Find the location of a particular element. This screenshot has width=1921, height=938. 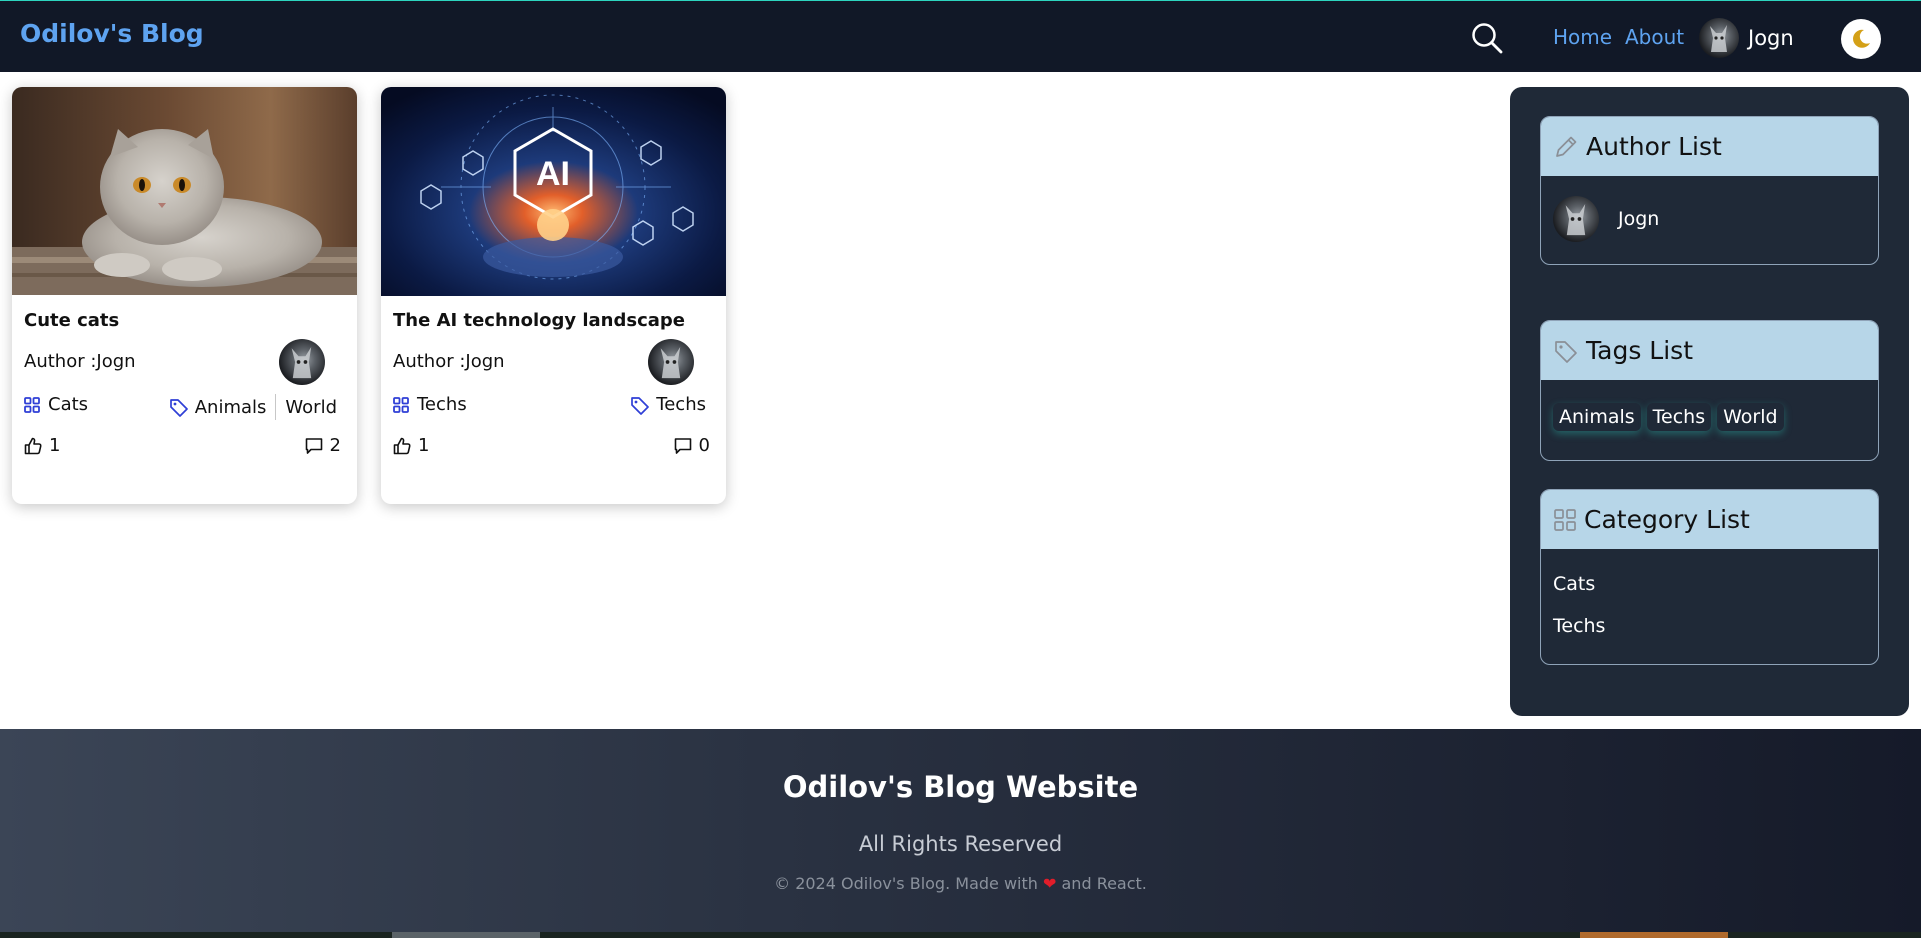

category-list: Cats Techs is located at coordinates (1579, 615).